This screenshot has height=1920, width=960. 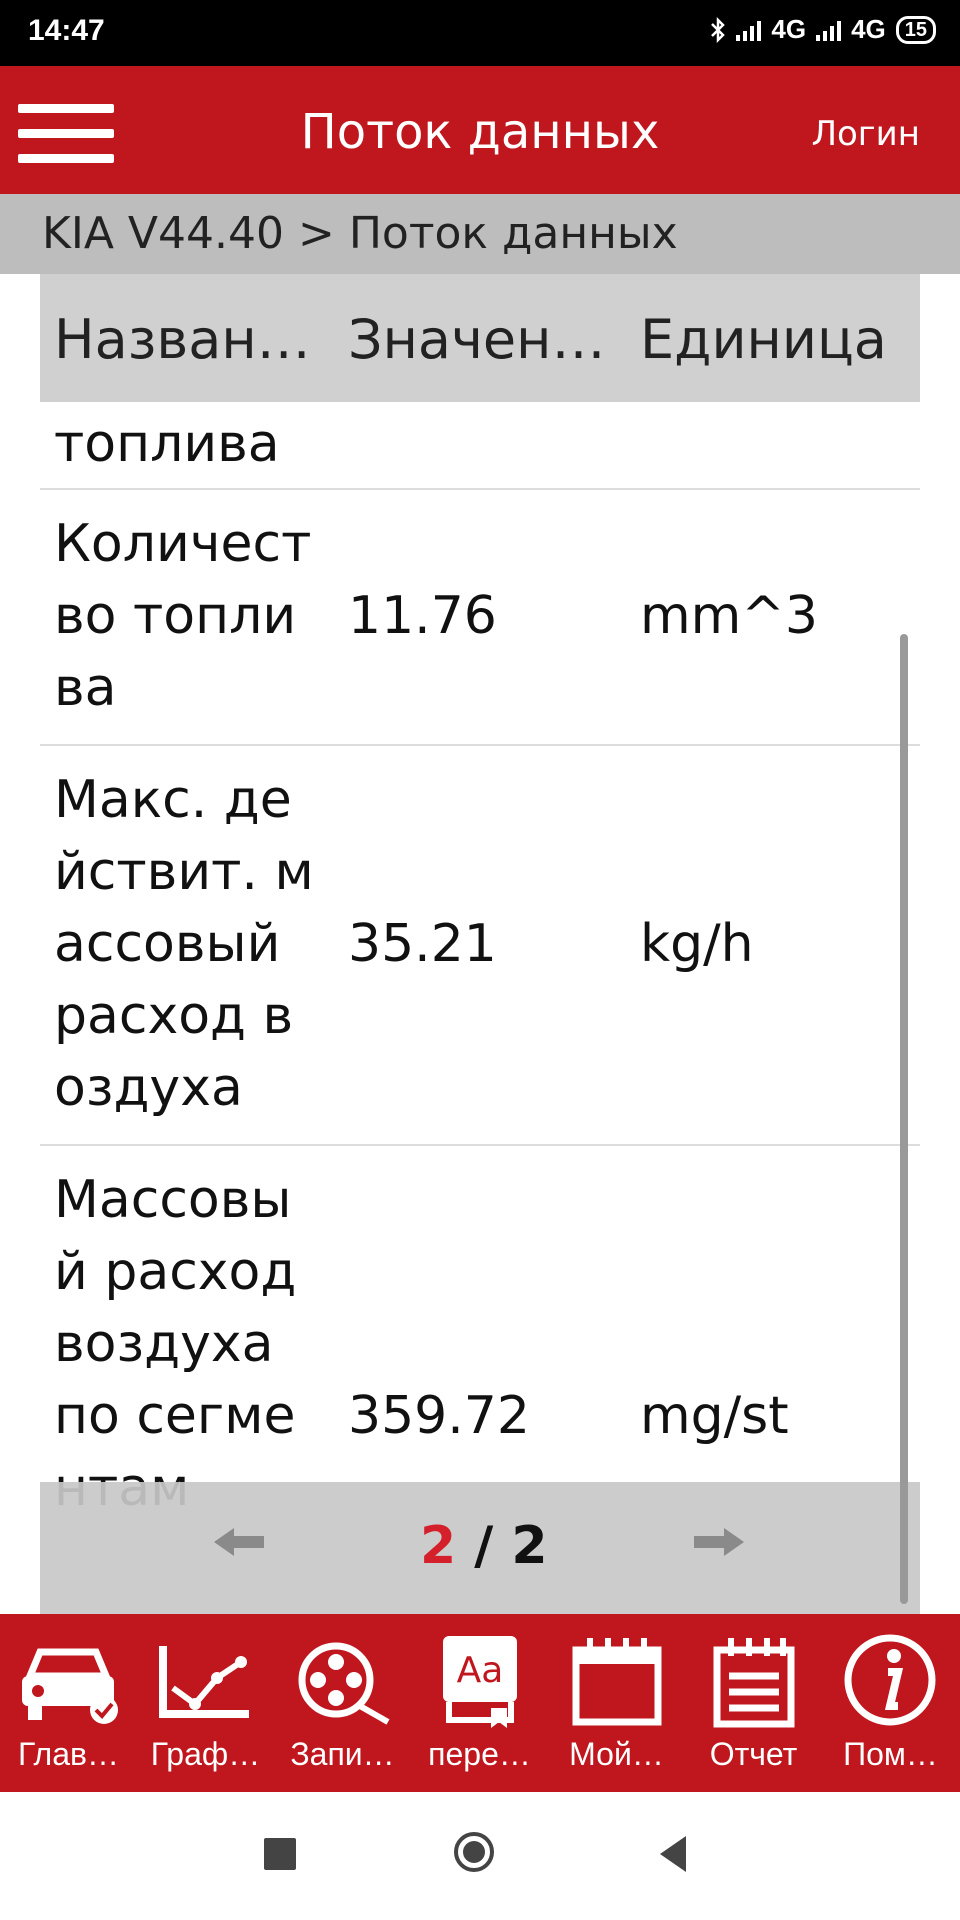 What do you see at coordinates (729, 616) in the screenshot?
I see `row-unit: mm^3` at bounding box center [729, 616].